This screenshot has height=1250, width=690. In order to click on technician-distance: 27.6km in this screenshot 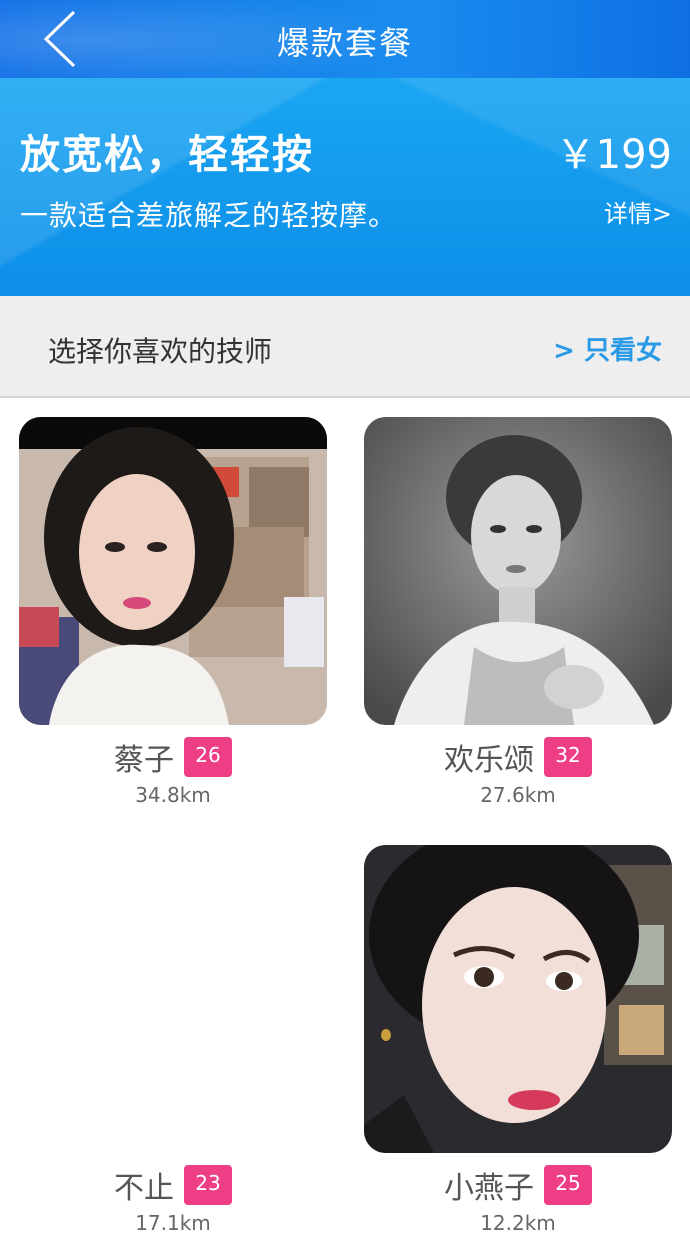, I will do `click(518, 795)`.